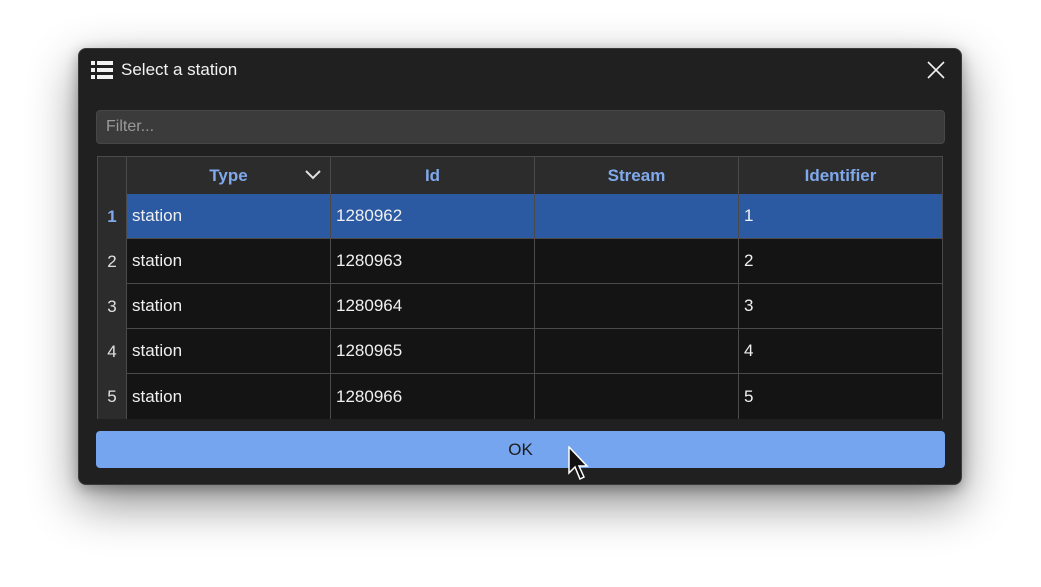 This screenshot has width=1041, height=587. What do you see at coordinates (520, 449) in the screenshot?
I see `ok-button: OK` at bounding box center [520, 449].